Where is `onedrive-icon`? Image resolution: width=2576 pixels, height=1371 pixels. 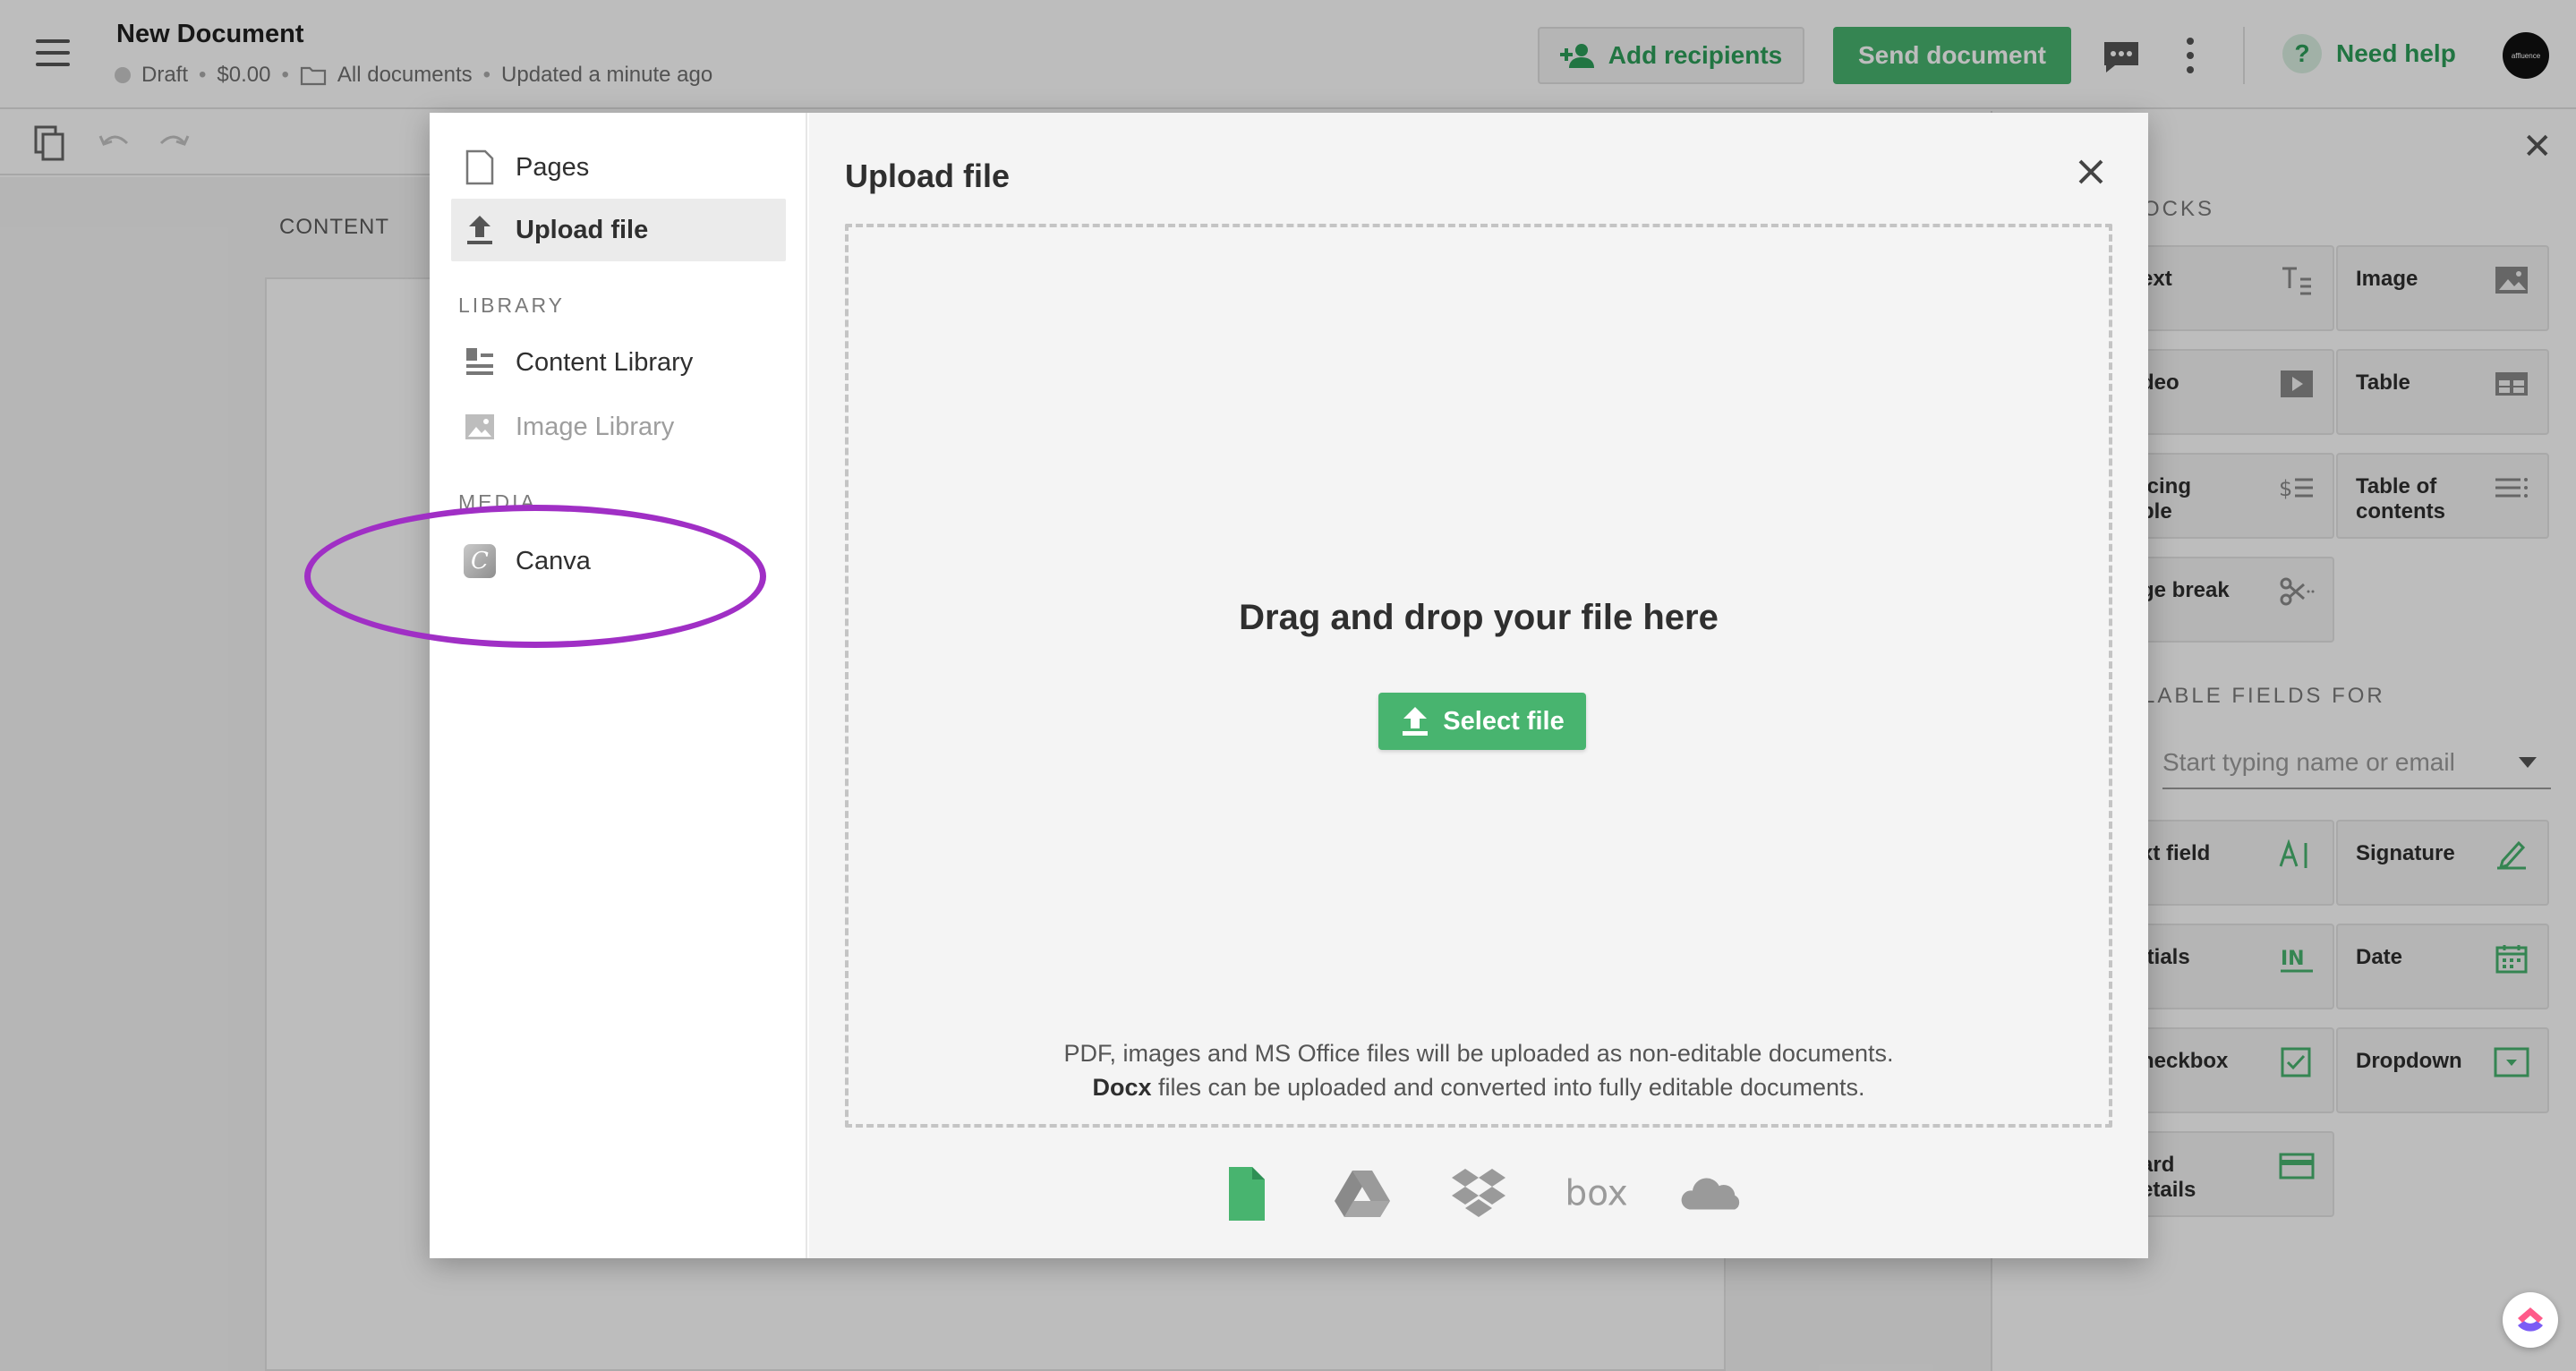 onedrive-icon is located at coordinates (1711, 1193).